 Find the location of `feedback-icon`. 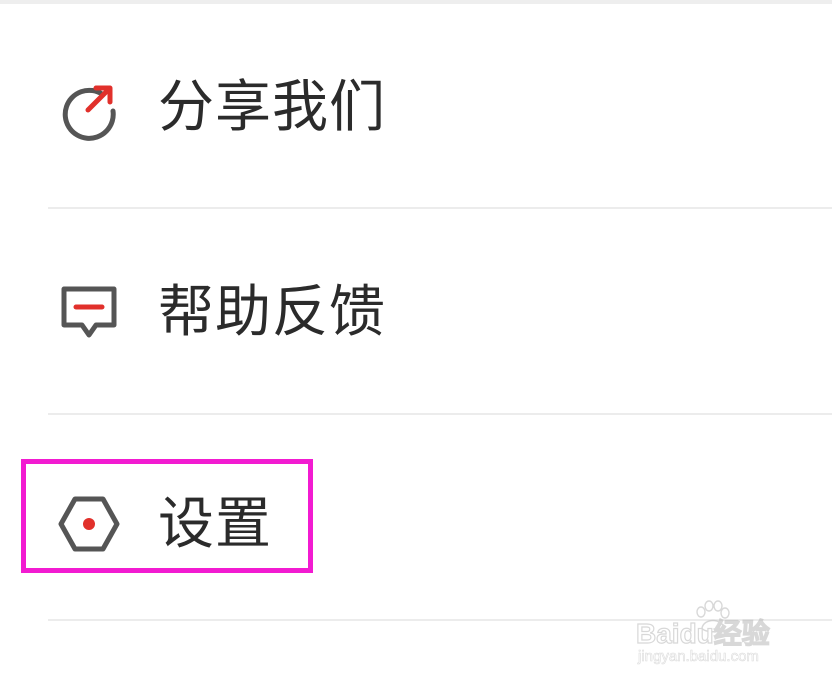

feedback-icon is located at coordinates (89, 312).